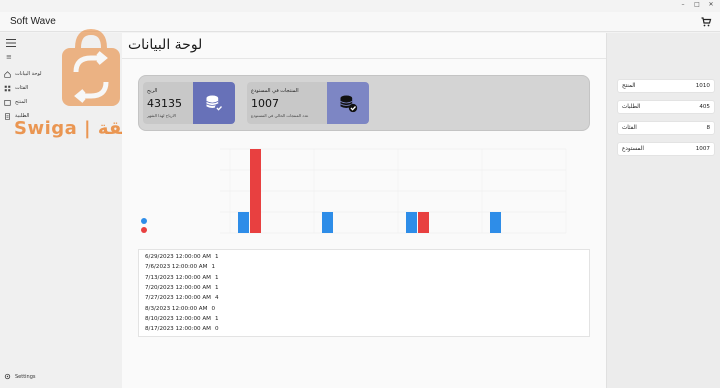  Describe the element at coordinates (189, 103) in the screenshot. I see `profit-card: الربح 43135 الارباح لهذا الشهر` at that location.